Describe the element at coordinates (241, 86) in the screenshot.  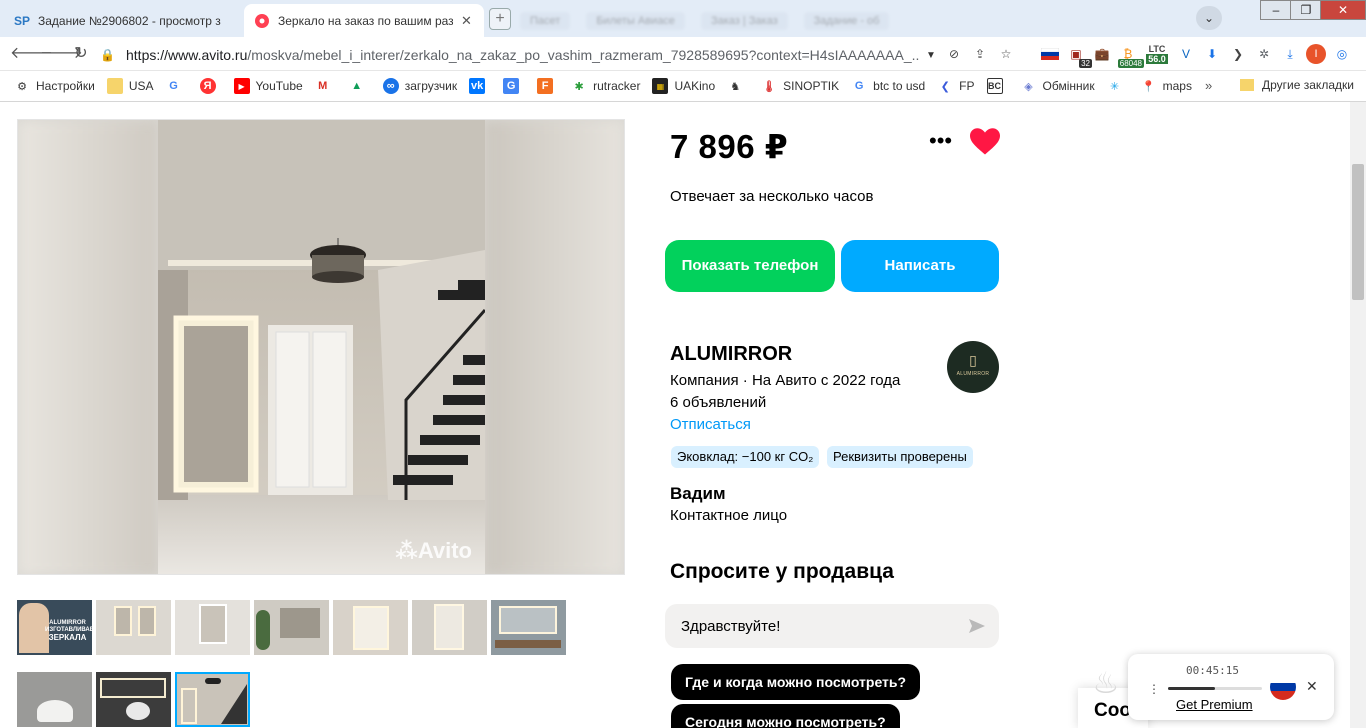
I see `youtube-icon: ▶` at that location.